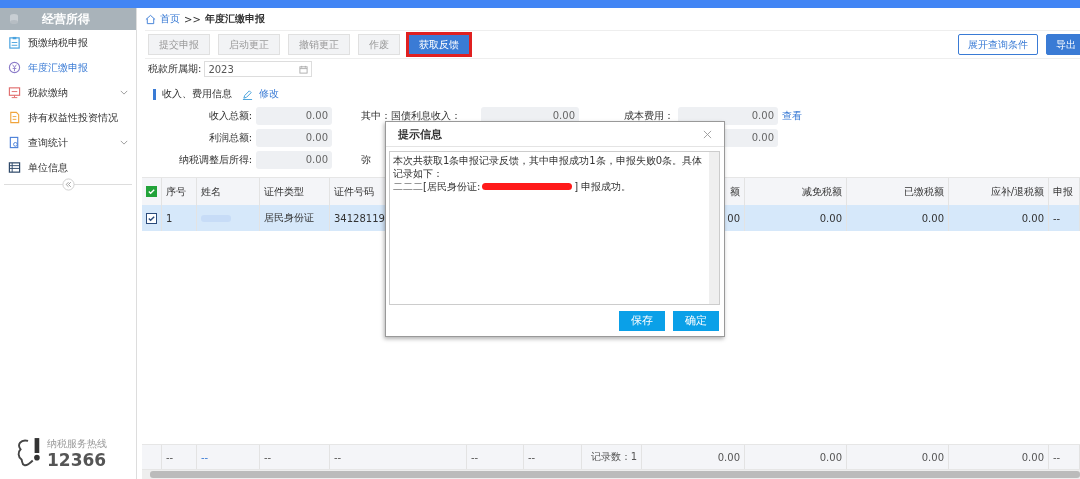 The height and width of the screenshot is (479, 1080). I want to click on vertical-scrollbar, so click(714, 228).